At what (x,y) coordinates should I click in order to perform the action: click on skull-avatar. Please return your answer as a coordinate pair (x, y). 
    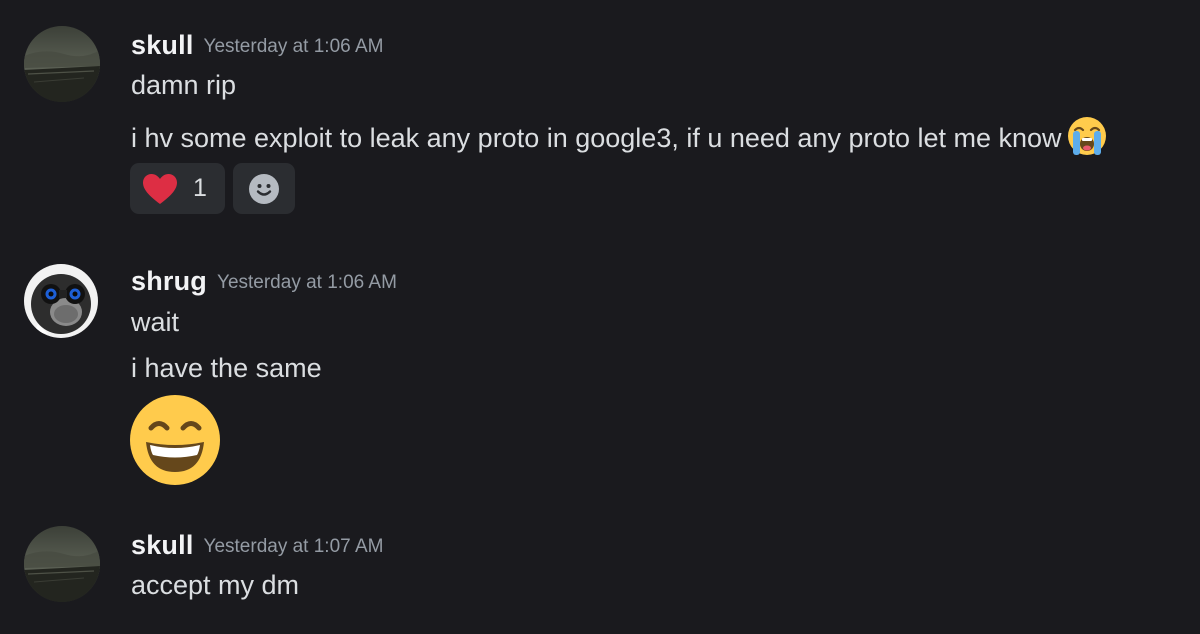
    Looking at the image, I should click on (62, 564).